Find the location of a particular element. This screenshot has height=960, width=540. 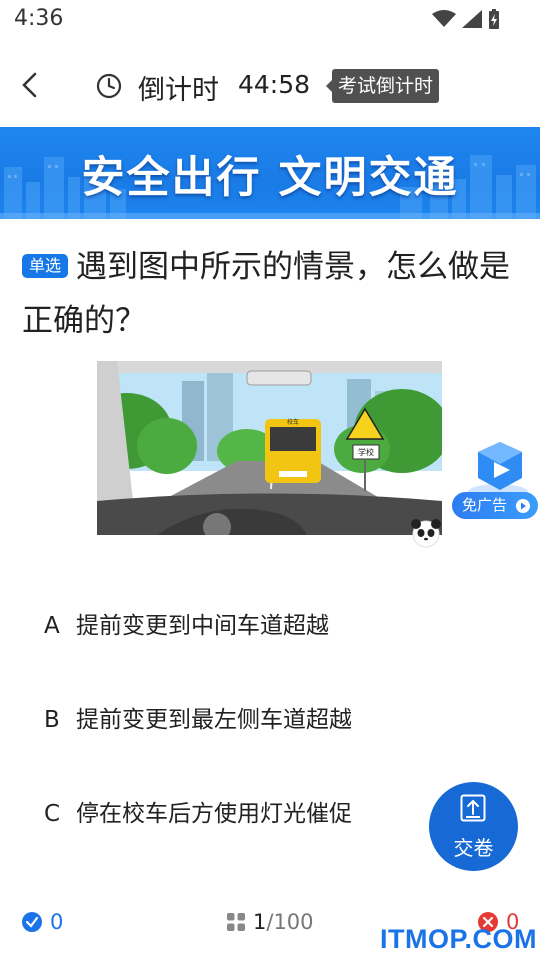

option-a: A 提前变更到中间车道超越 is located at coordinates (186, 623).